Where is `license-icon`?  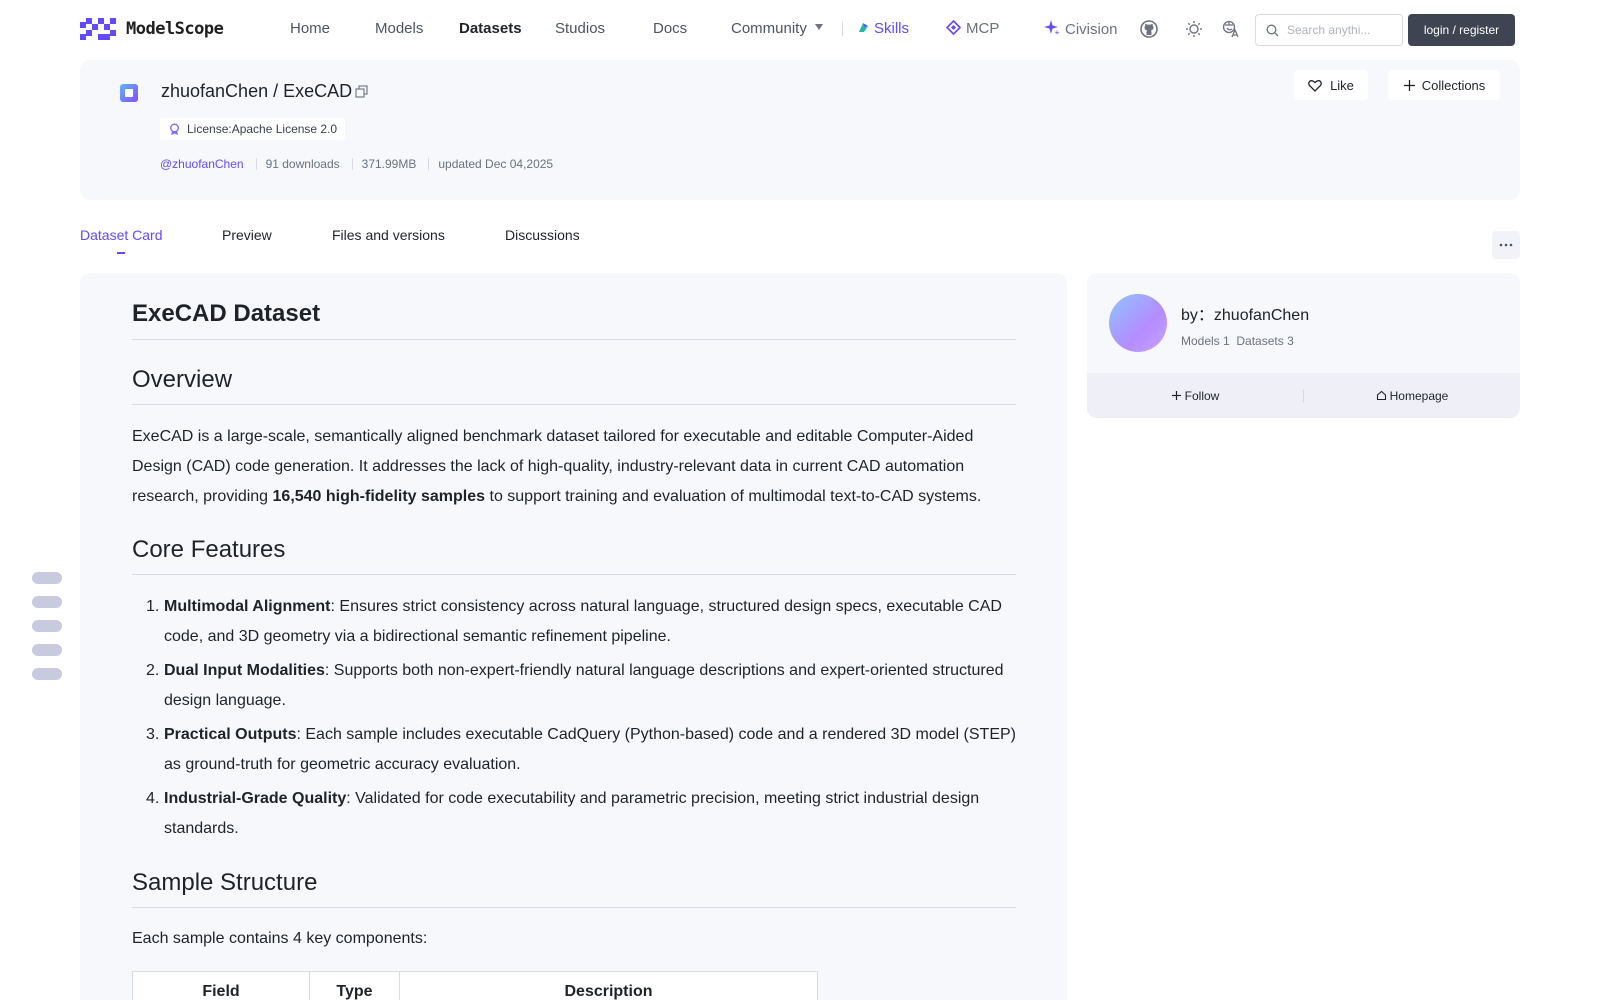 license-icon is located at coordinates (174, 129).